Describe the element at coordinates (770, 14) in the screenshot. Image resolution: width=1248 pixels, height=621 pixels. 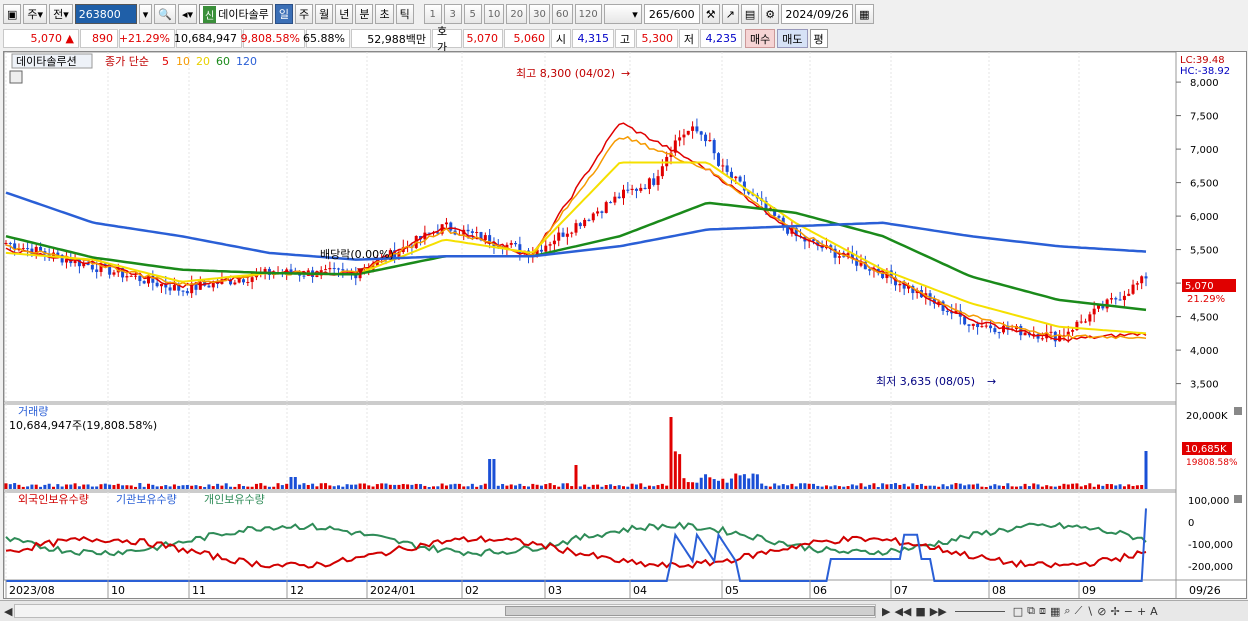
I see `gear-icon: ⚙` at that location.